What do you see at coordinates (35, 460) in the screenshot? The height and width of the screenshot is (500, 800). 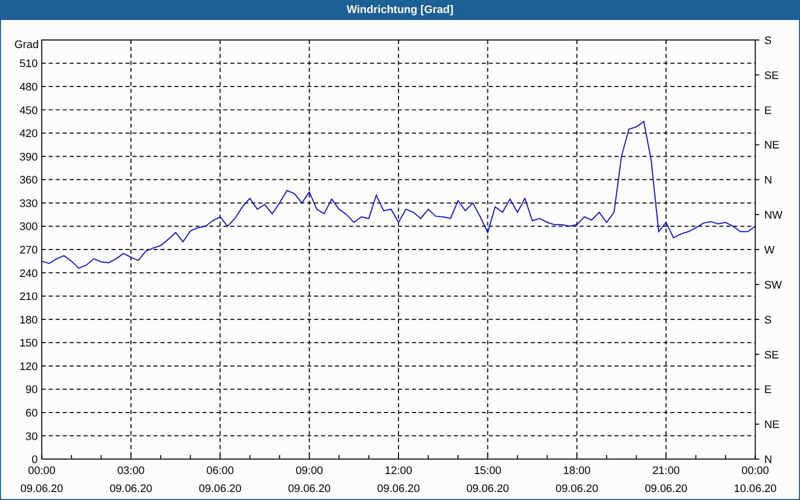 I see `y-tick-label: 0` at bounding box center [35, 460].